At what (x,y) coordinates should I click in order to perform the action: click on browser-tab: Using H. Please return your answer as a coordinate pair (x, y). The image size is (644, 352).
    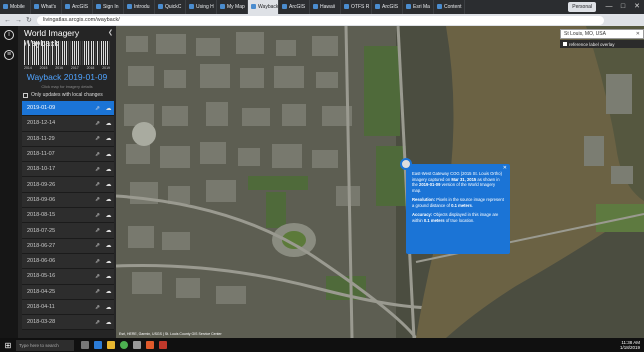
    Looking at the image, I should click on (201, 7).